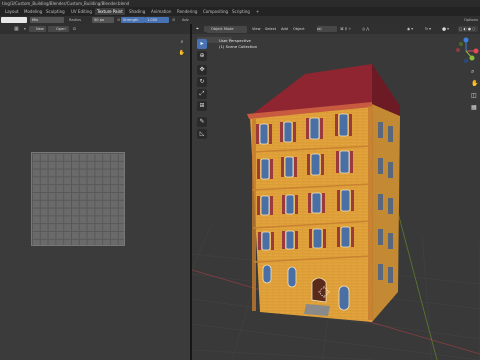 This screenshot has width=480, height=360. Describe the element at coordinates (157, 20) in the screenshot. I see `strength-field: 1.000` at that location.